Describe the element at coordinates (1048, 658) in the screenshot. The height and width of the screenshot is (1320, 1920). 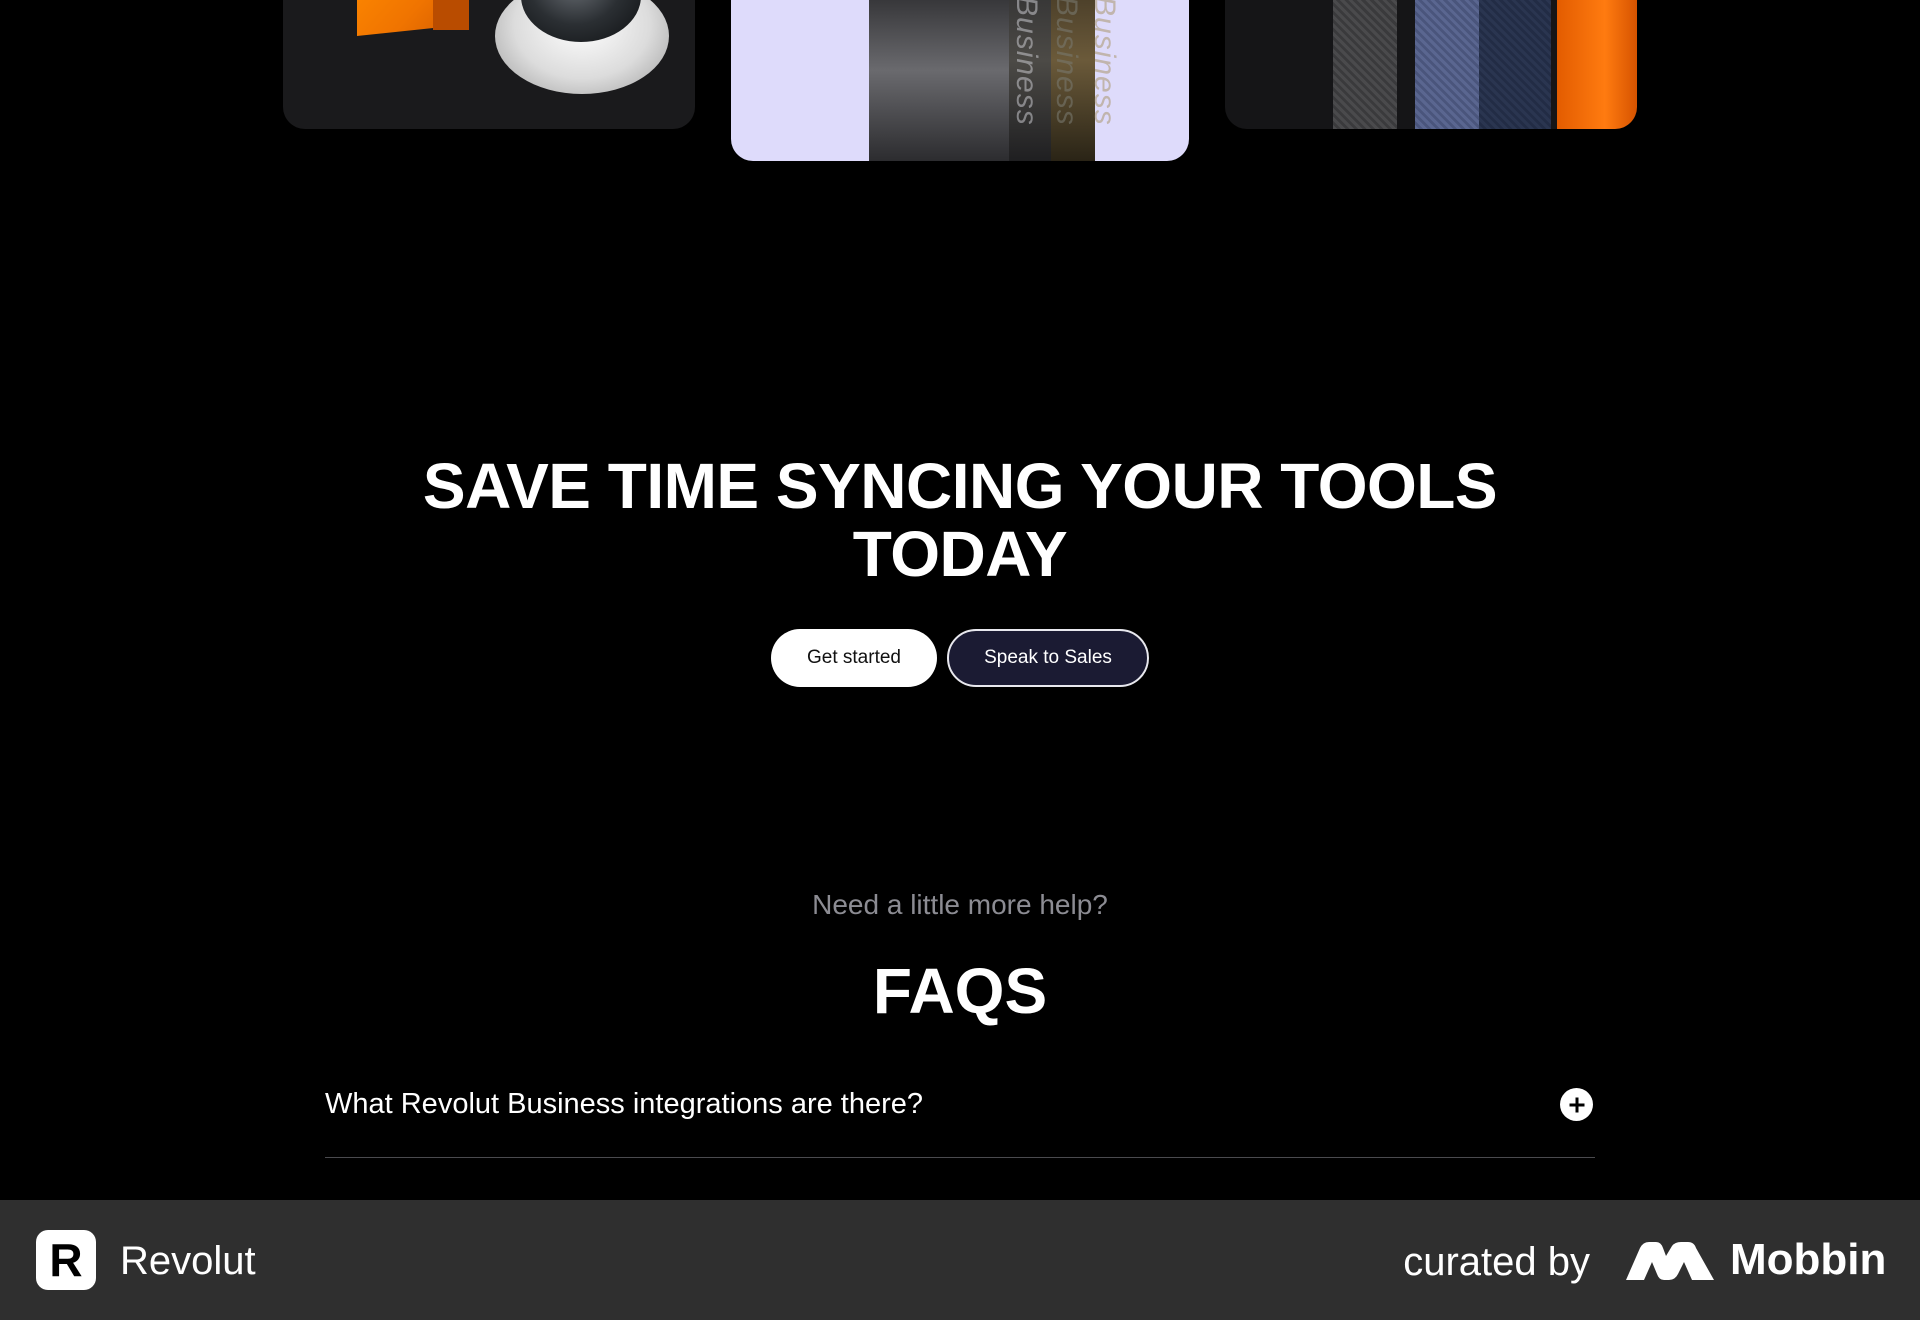
I see `speak-to-sales-button: Speak to Sales` at that location.